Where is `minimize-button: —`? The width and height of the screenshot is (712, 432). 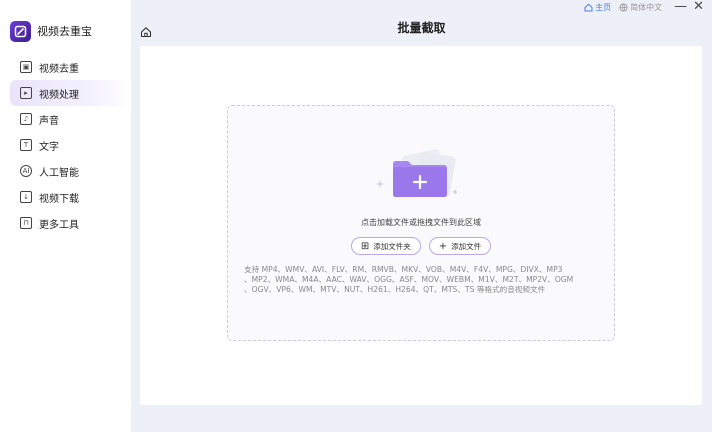 minimize-button: — is located at coordinates (680, 7).